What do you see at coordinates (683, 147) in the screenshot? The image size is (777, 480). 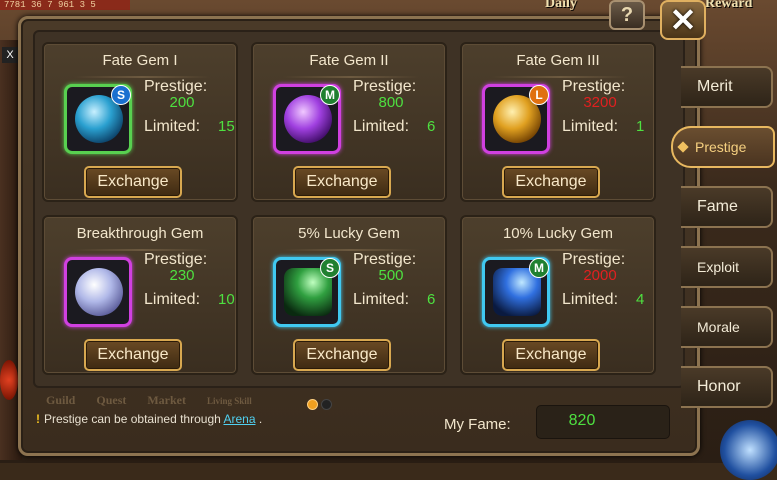 I see `diamond-icon` at bounding box center [683, 147].